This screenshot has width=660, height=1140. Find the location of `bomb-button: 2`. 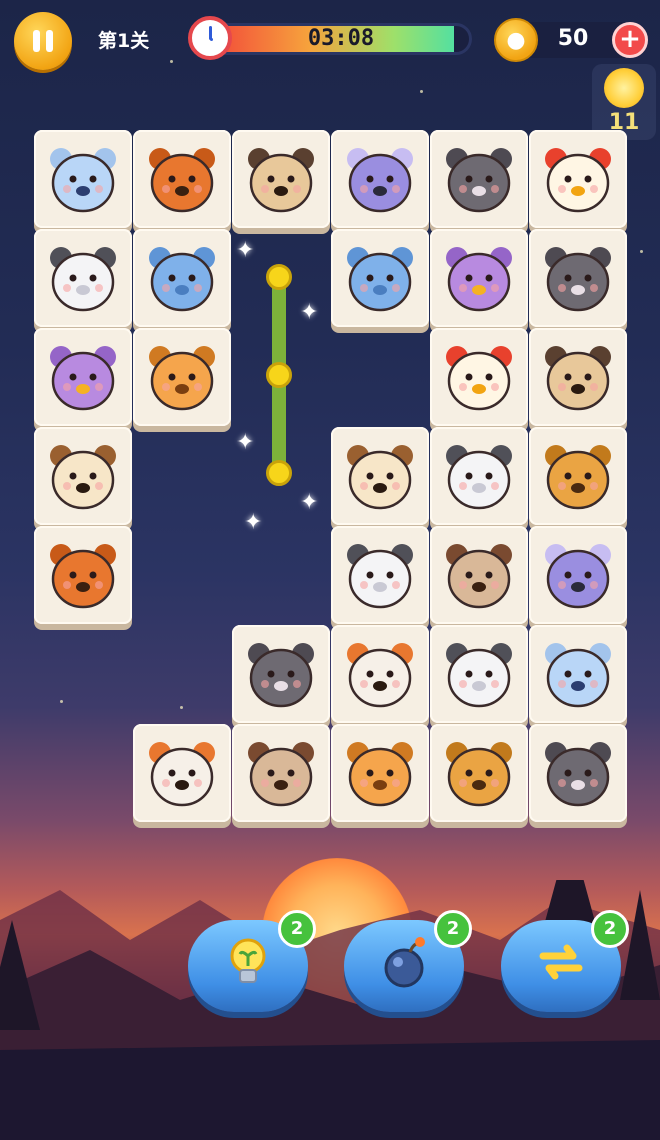

bomb-button: 2 is located at coordinates (408, 961).